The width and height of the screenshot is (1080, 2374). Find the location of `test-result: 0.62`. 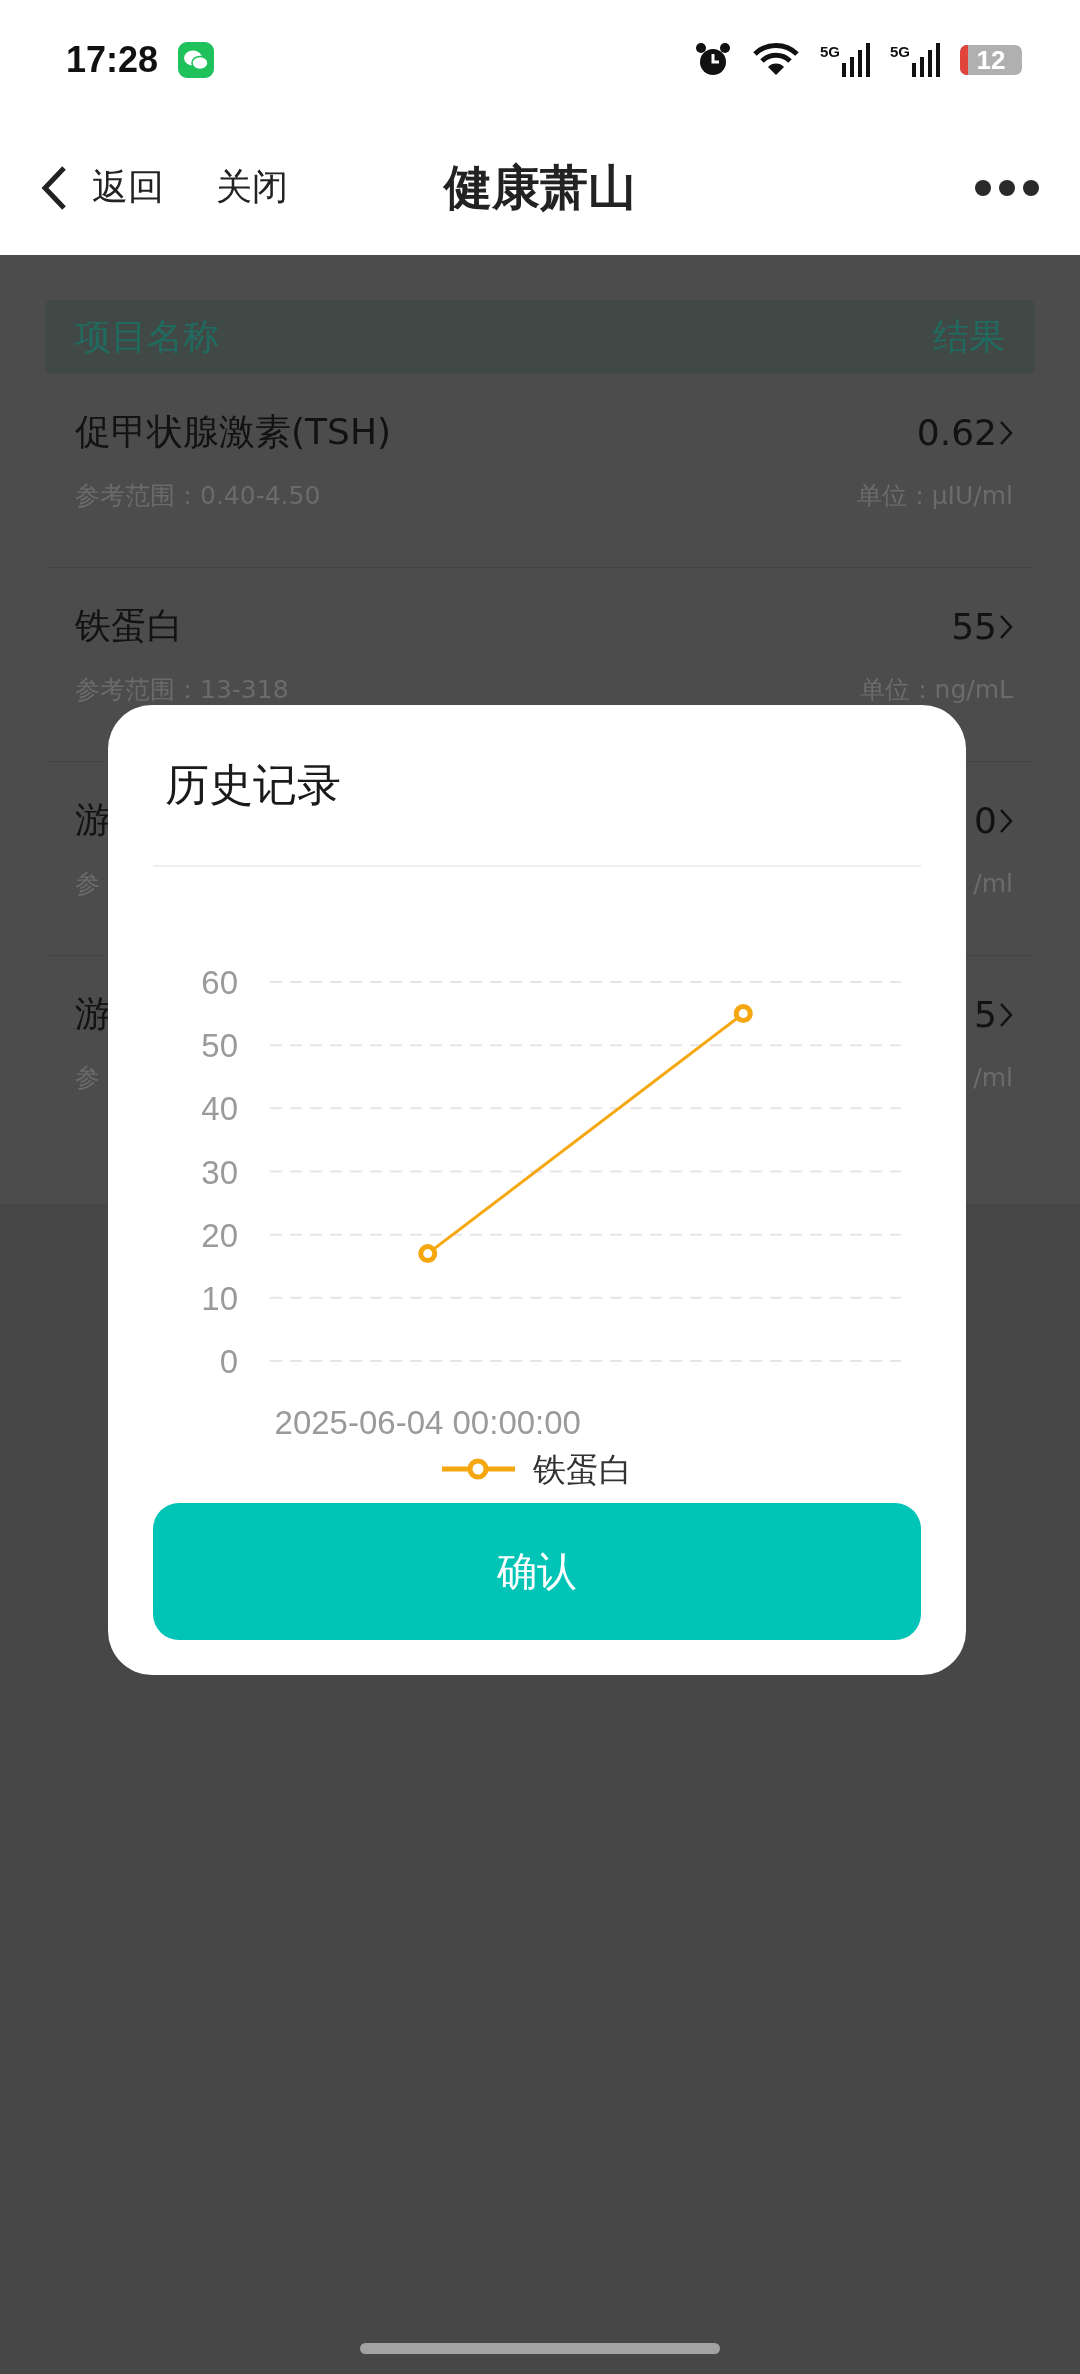

test-result: 0.62 is located at coordinates (956, 432).